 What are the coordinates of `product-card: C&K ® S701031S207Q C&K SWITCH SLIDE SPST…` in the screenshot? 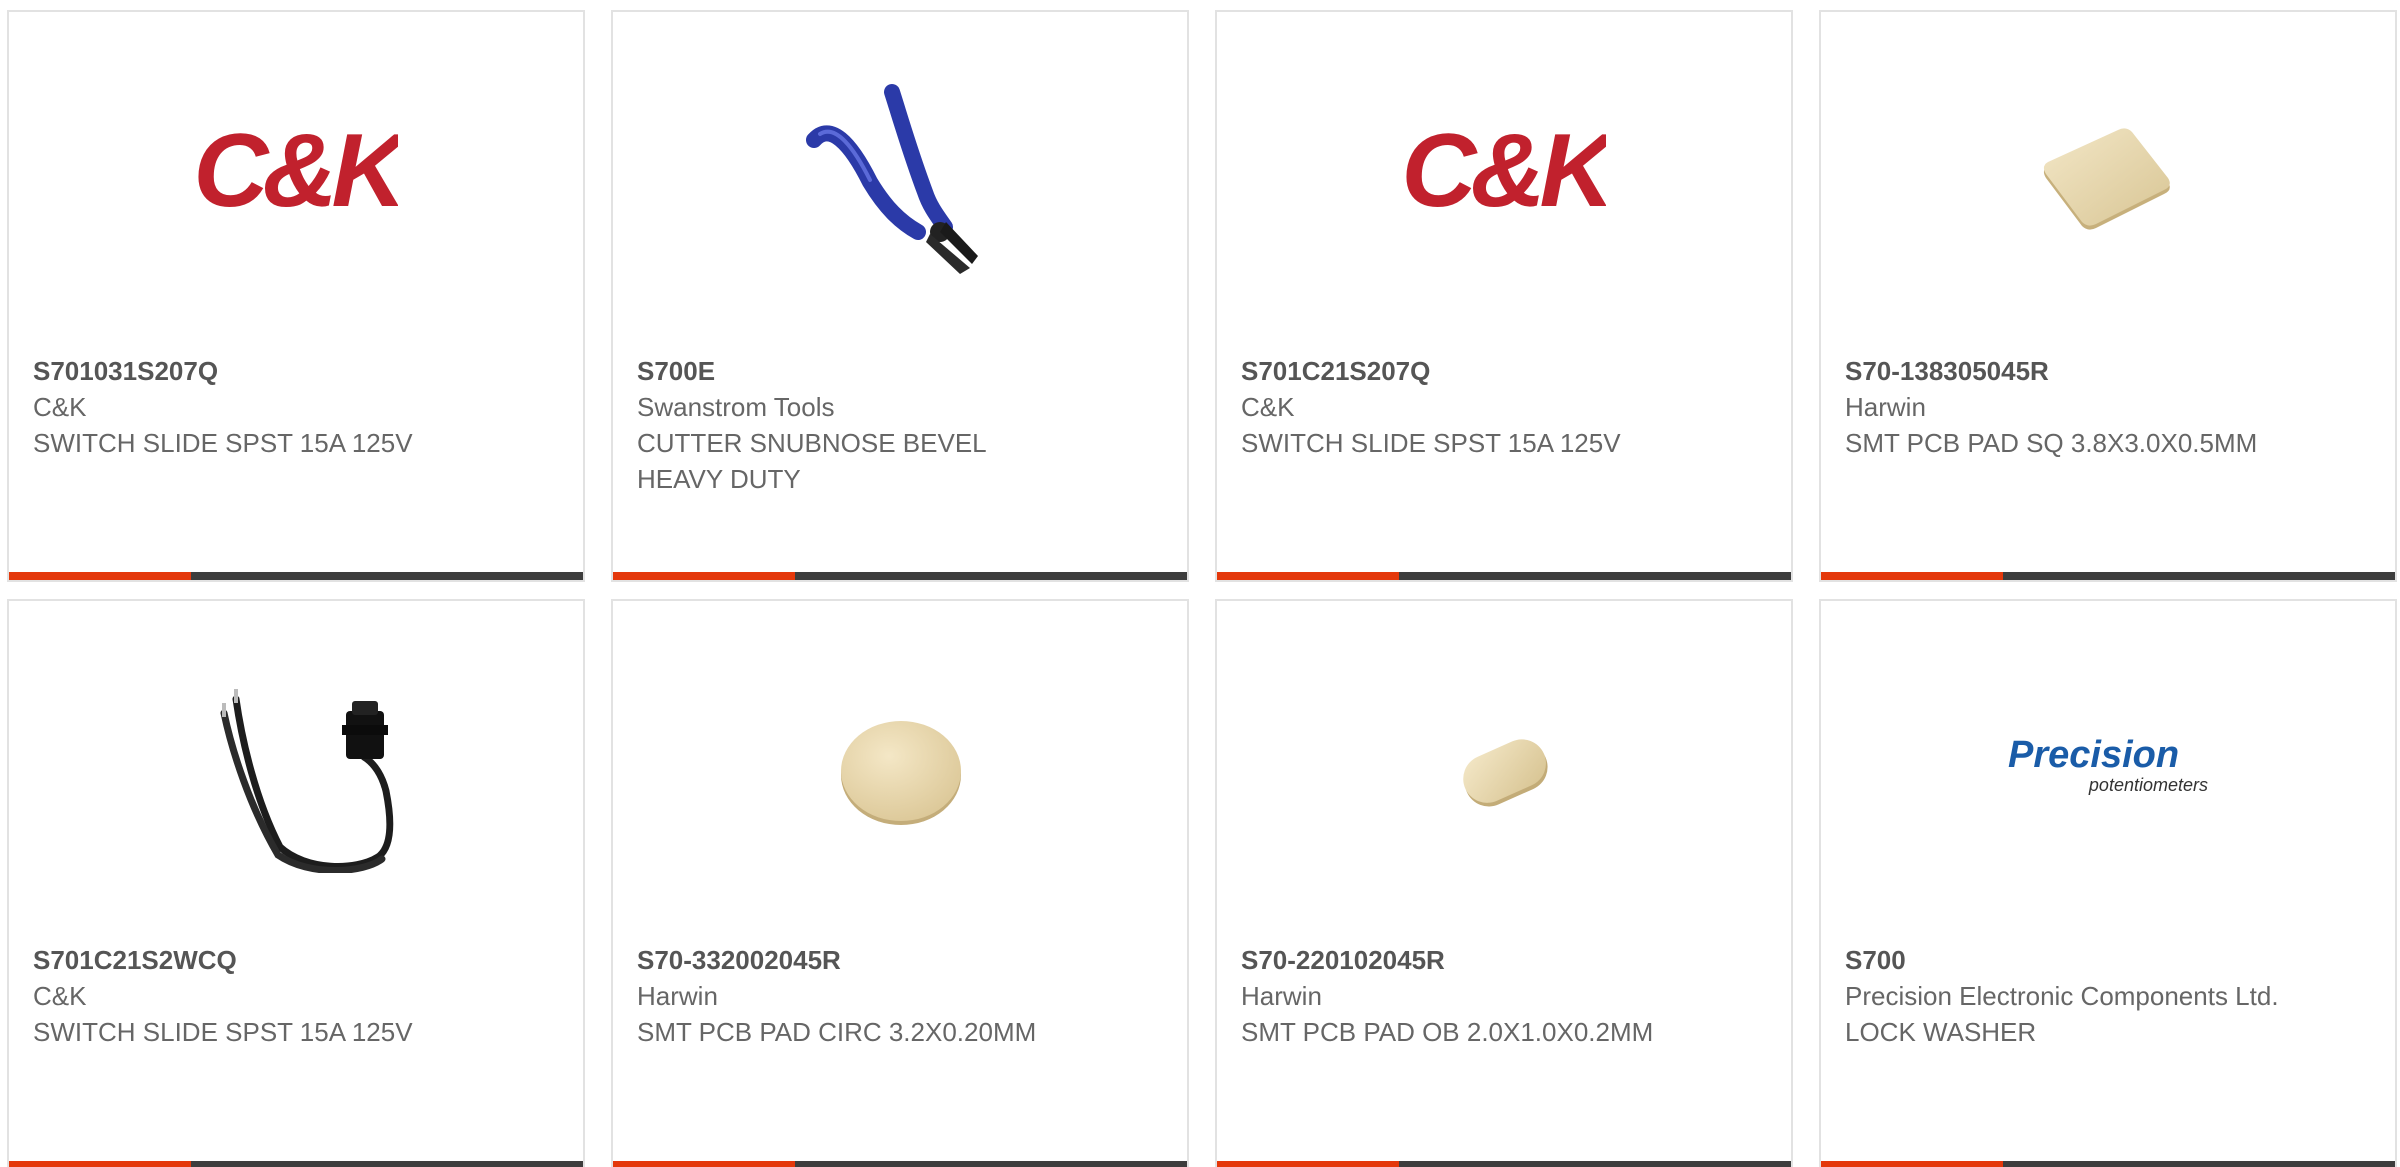 It's located at (296, 296).